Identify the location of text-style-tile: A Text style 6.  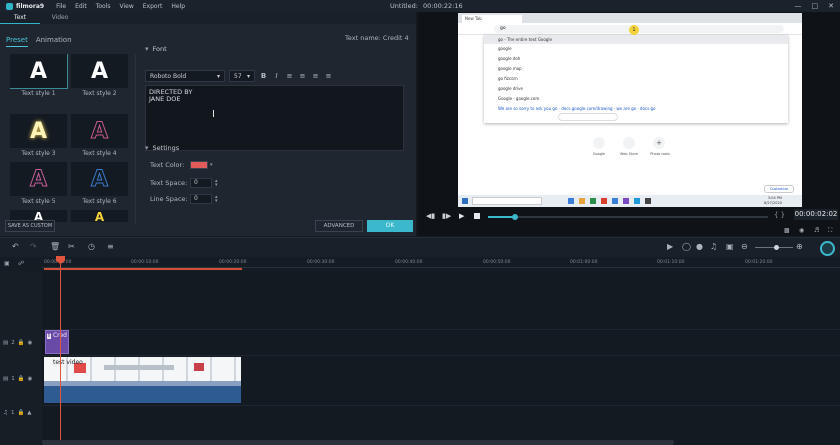
(99, 186).